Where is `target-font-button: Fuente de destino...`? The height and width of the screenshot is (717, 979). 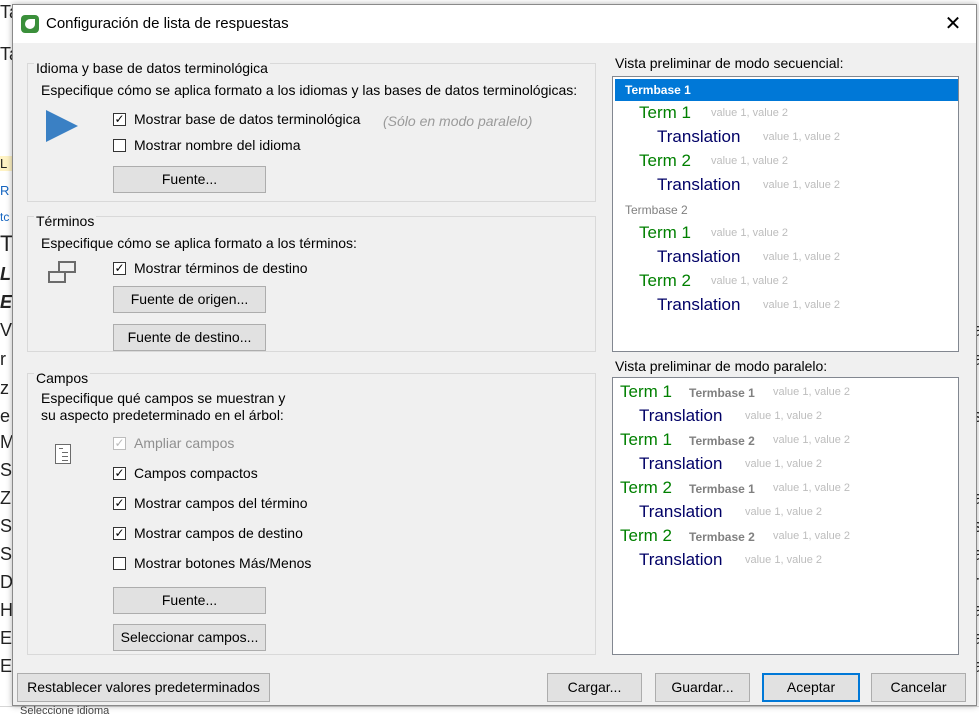
target-font-button: Fuente de destino... is located at coordinates (189, 337).